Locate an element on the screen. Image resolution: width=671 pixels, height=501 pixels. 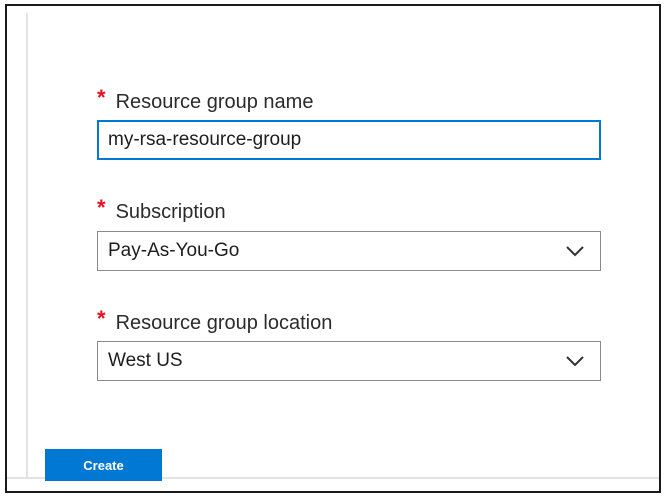
create-button: Create is located at coordinates (103, 465).